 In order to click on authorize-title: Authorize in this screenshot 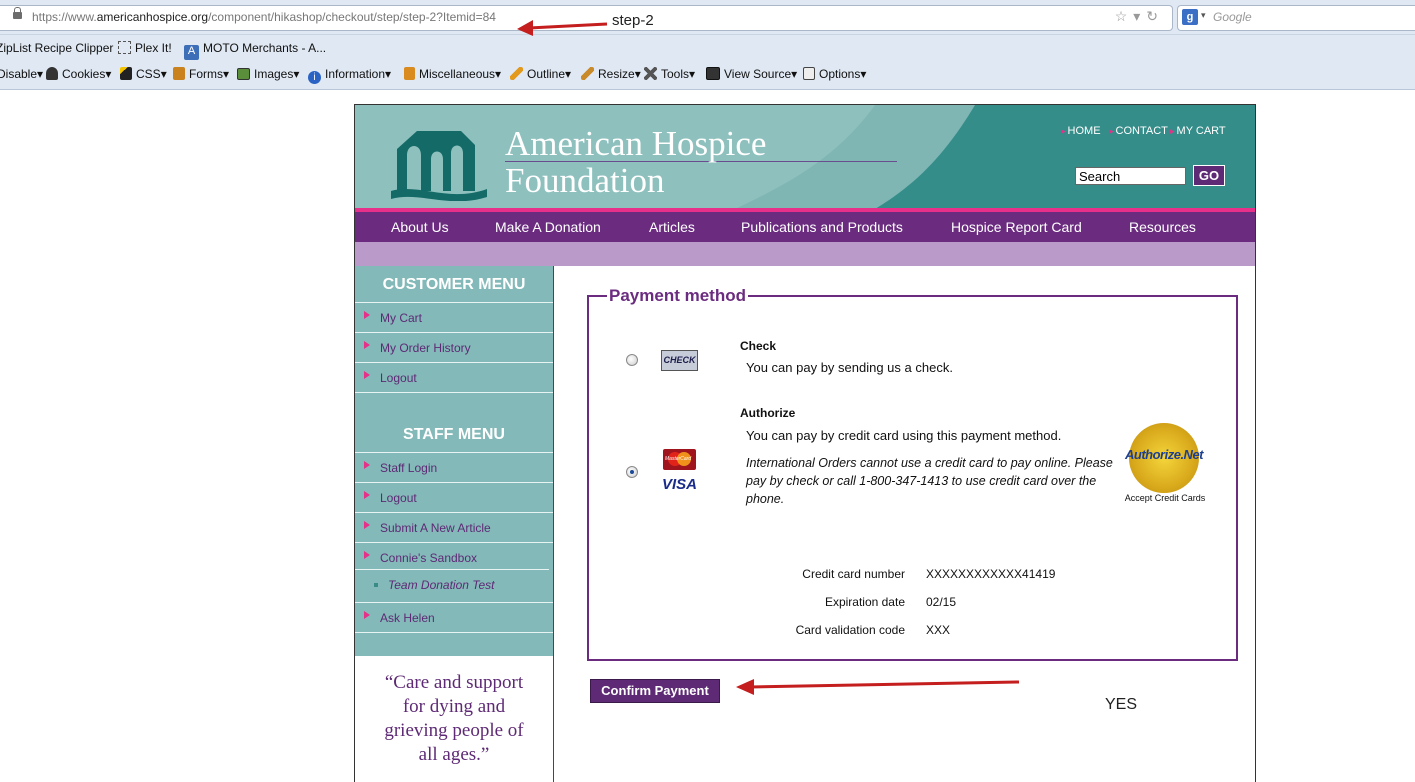, I will do `click(768, 413)`.